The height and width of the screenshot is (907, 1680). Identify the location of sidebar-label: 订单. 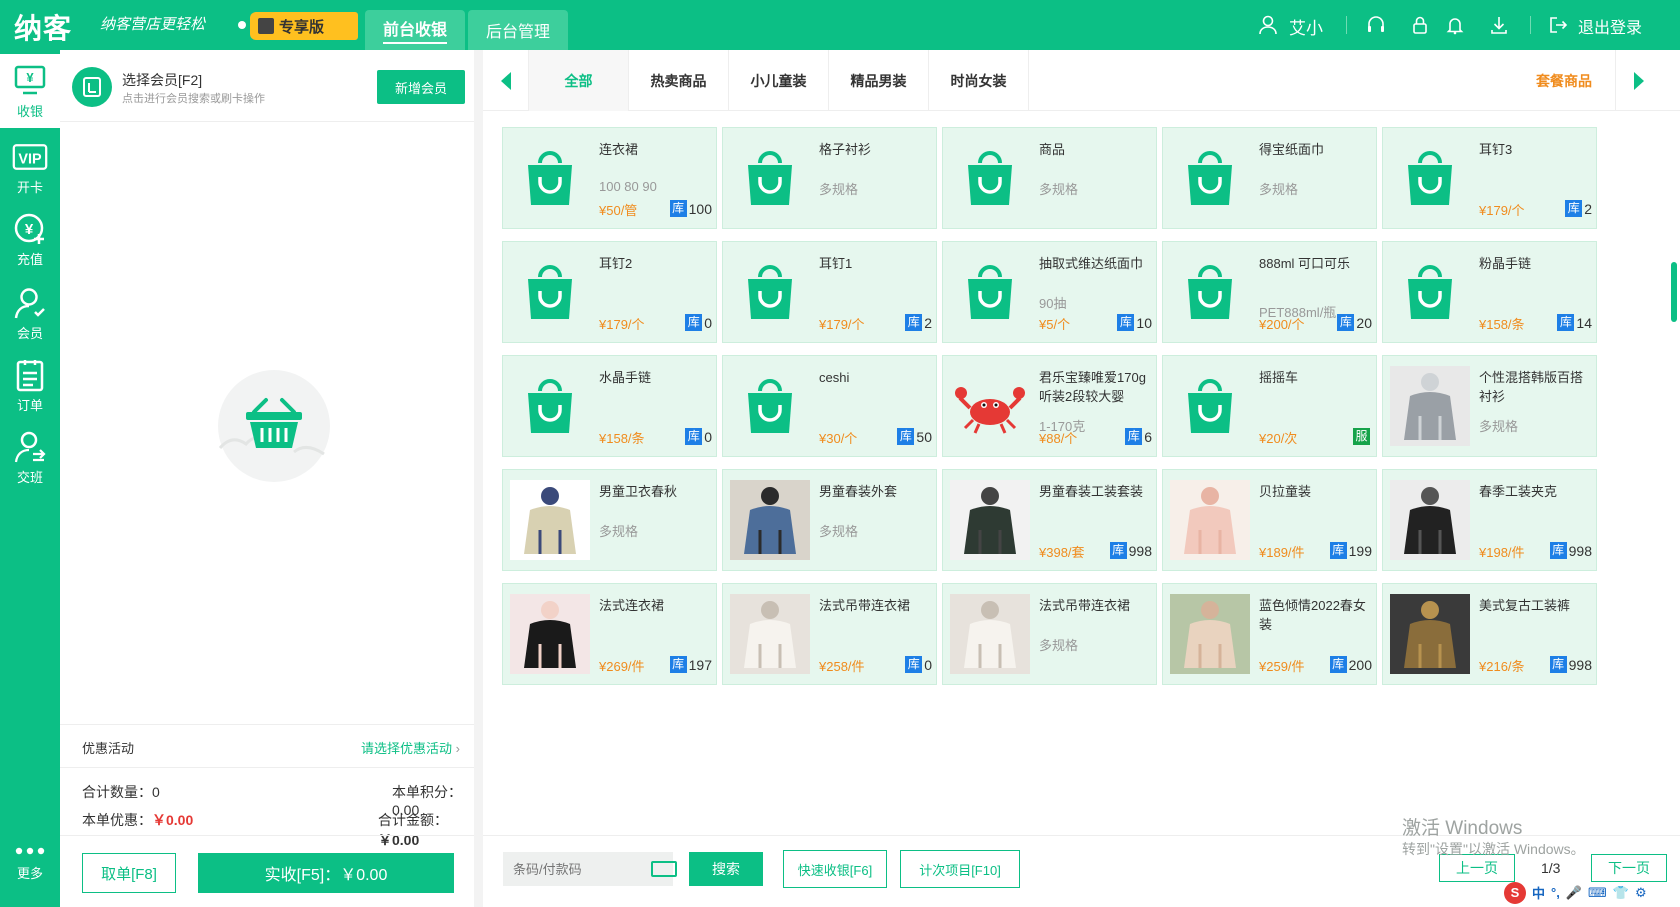
(29, 405).